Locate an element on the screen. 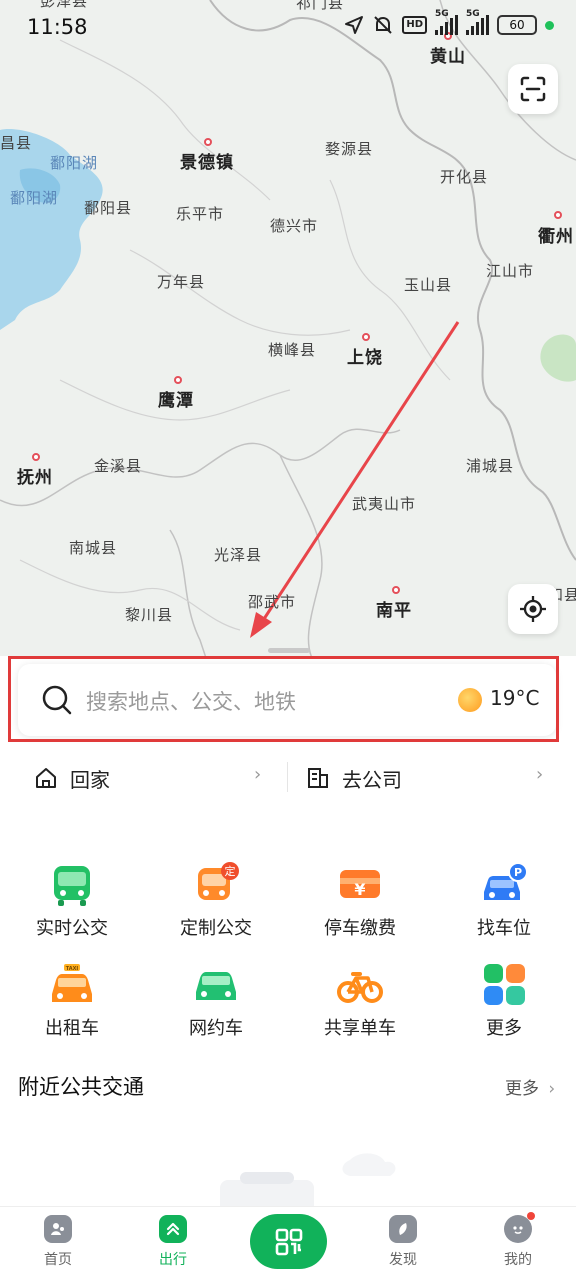 This screenshot has height=1280, width=576. bottom-navigation: 首页 出行 发现 我的 is located at coordinates (288, 1243).